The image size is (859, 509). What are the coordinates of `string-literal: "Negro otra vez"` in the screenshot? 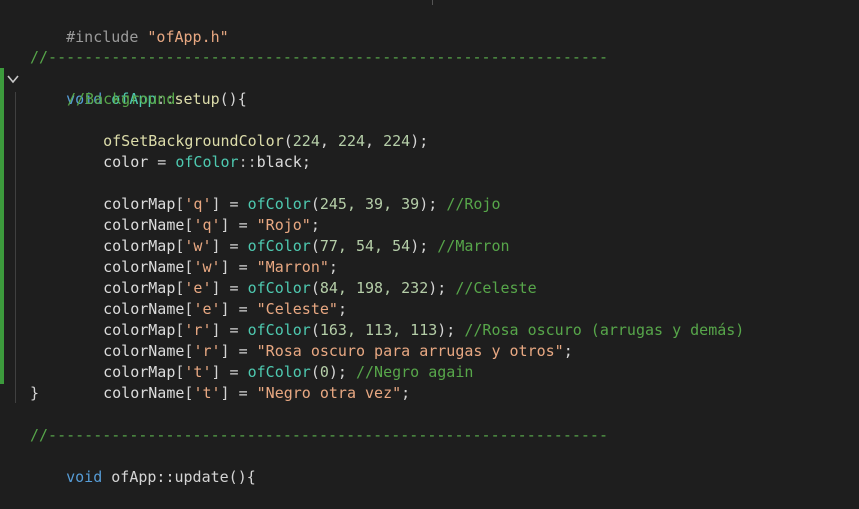 It's located at (329, 393).